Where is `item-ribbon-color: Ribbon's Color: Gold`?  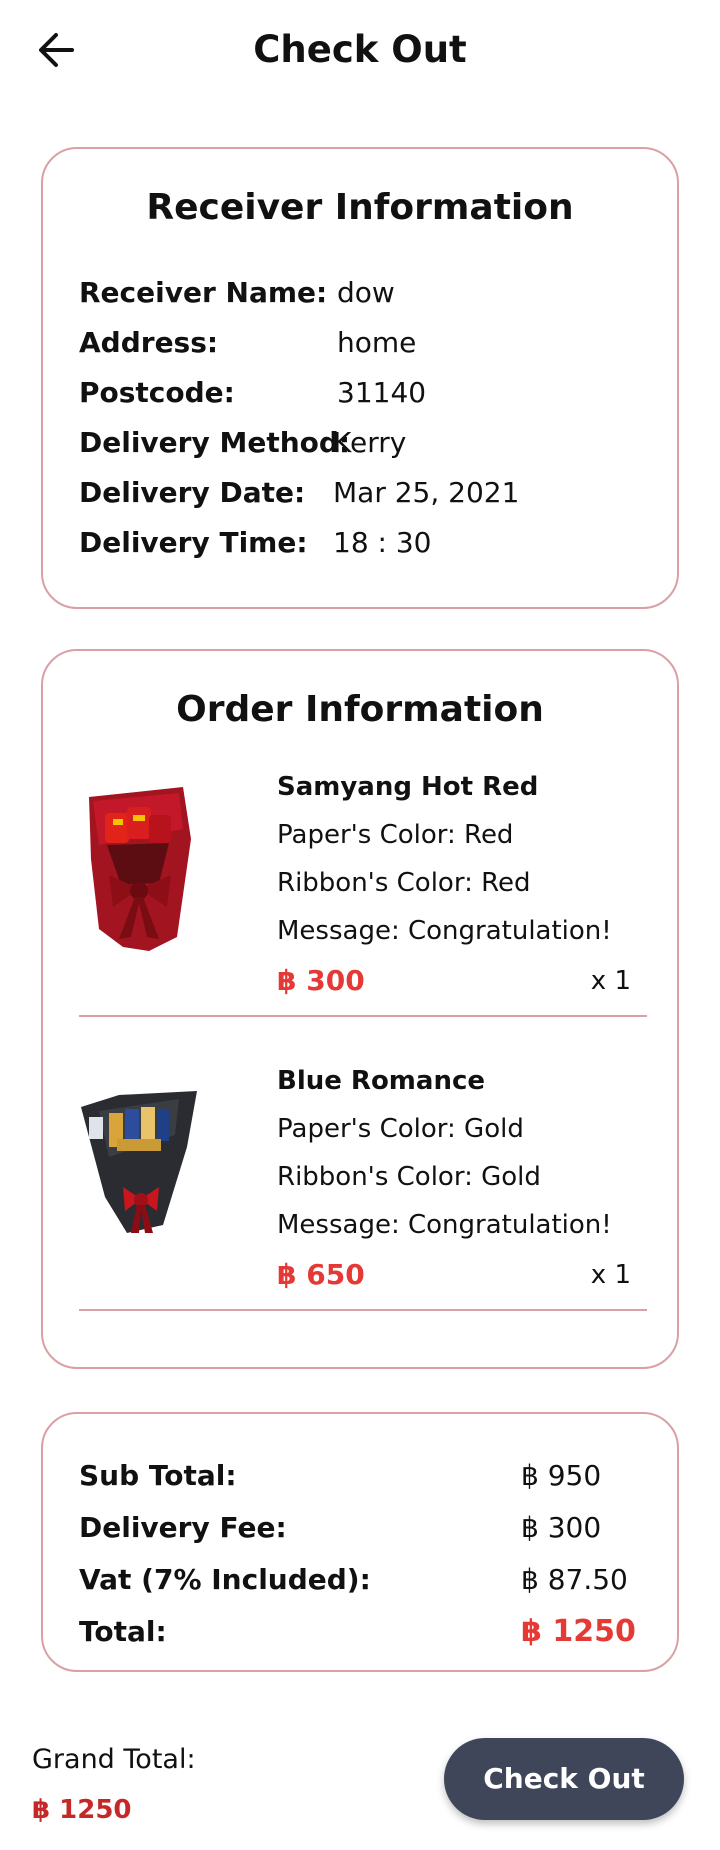
item-ribbon-color: Ribbon's Color: Gold is located at coordinates (409, 1177).